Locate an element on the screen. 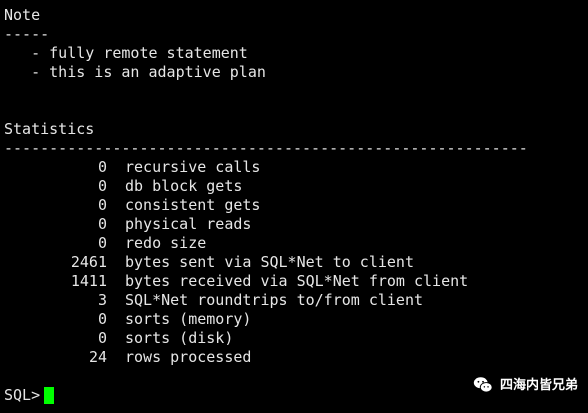  stat-row: 24 rows processed is located at coordinates (296, 357).